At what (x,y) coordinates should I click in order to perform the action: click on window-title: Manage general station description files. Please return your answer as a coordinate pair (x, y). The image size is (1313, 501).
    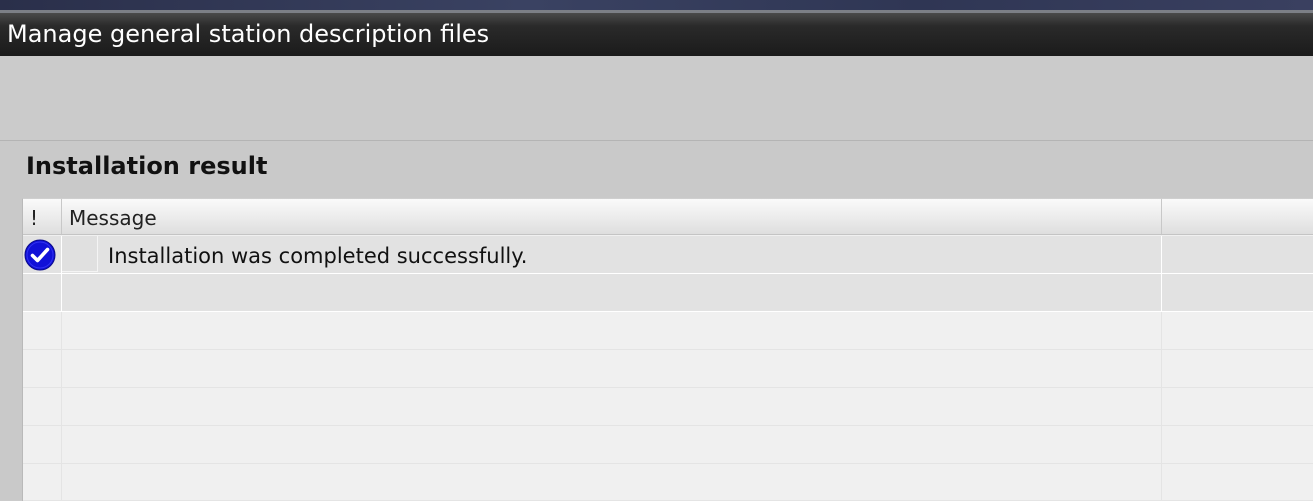
    Looking at the image, I should click on (248, 34).